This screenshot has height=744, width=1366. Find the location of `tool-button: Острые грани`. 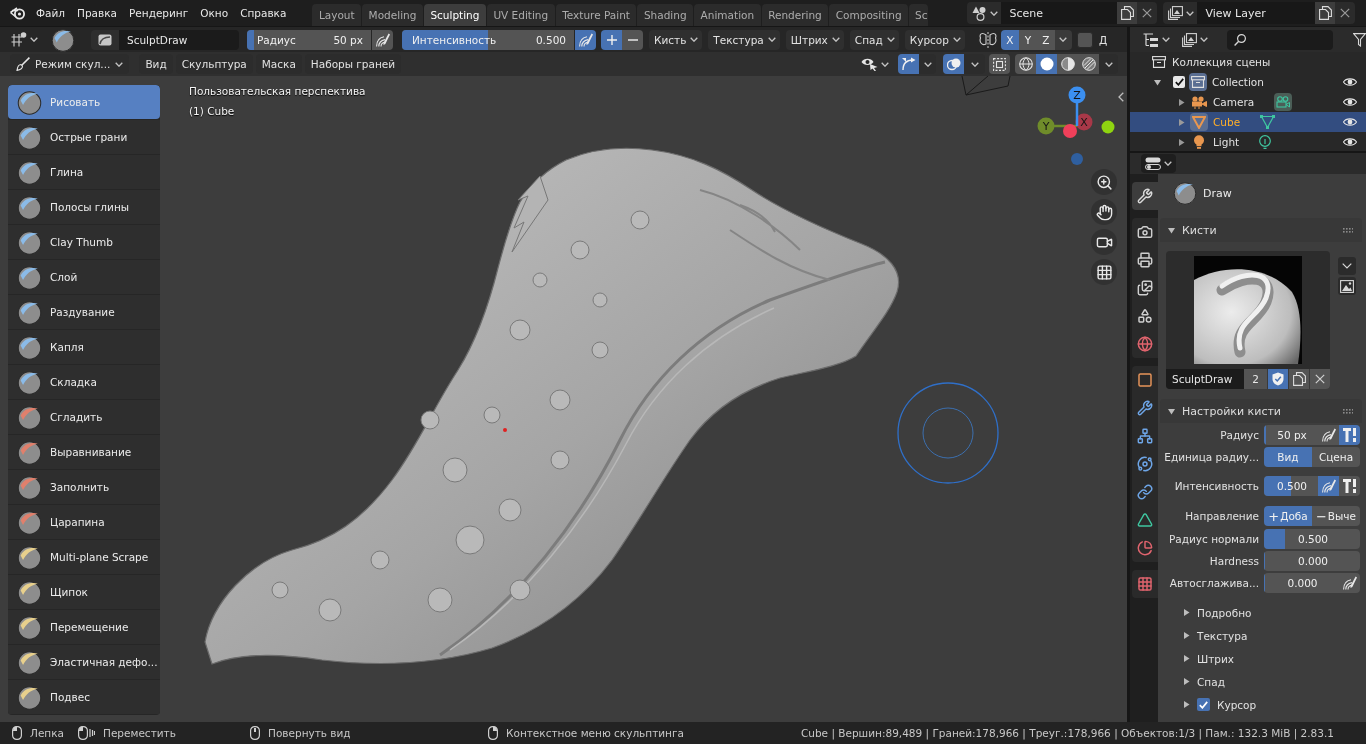

tool-button: Острые грани is located at coordinates (84, 137).